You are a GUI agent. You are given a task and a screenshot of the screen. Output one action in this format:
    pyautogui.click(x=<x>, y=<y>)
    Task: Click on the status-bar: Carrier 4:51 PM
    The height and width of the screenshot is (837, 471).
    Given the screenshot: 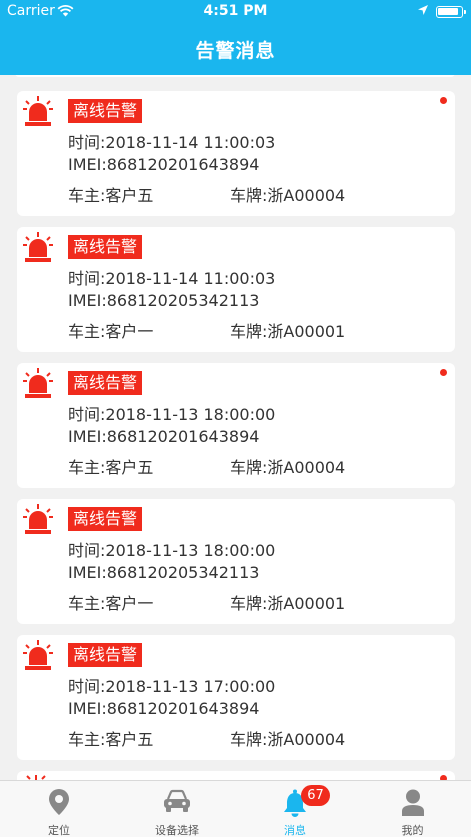 What is the action you would take?
    pyautogui.click(x=235, y=12)
    